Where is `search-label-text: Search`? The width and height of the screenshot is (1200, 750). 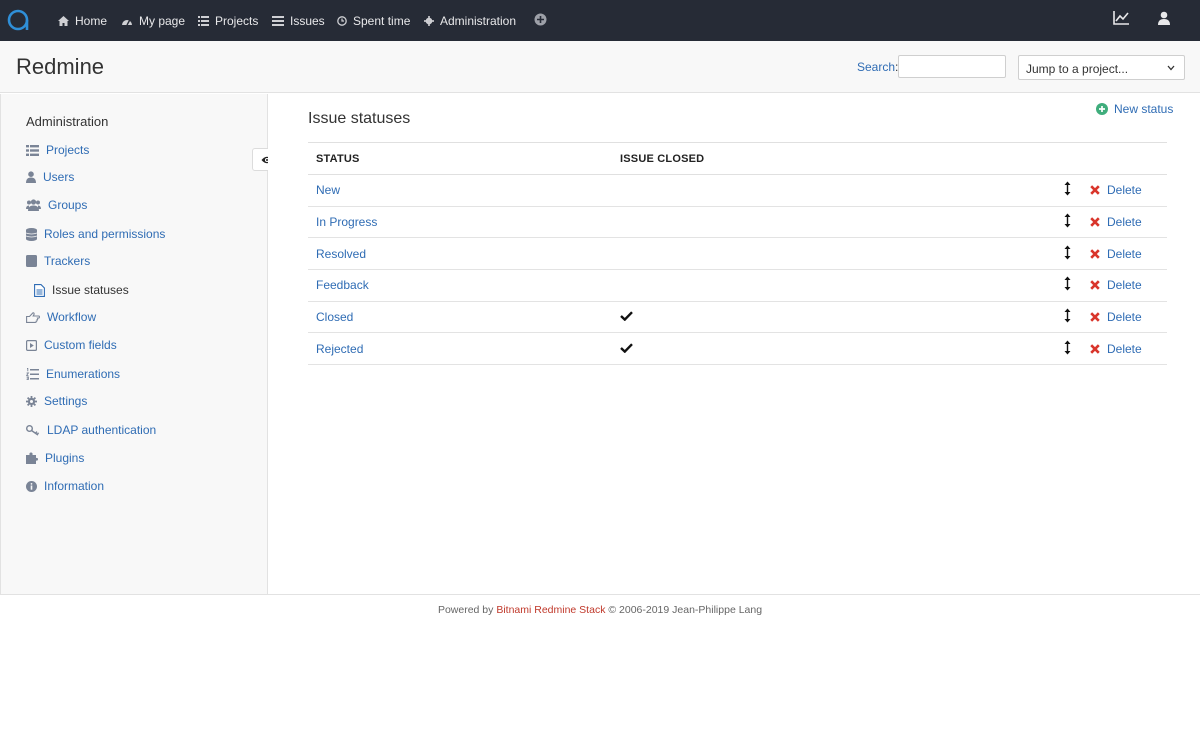 search-label-text: Search is located at coordinates (876, 67).